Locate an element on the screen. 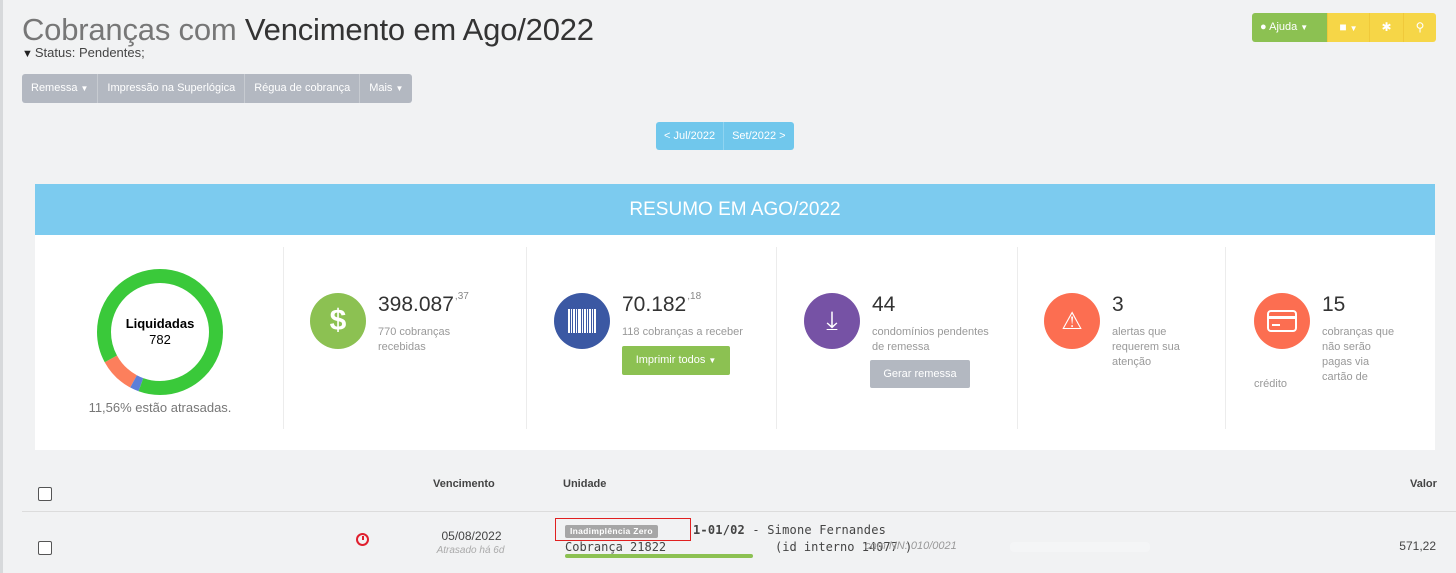  a-receber-cents: ,18 is located at coordinates (694, 296).